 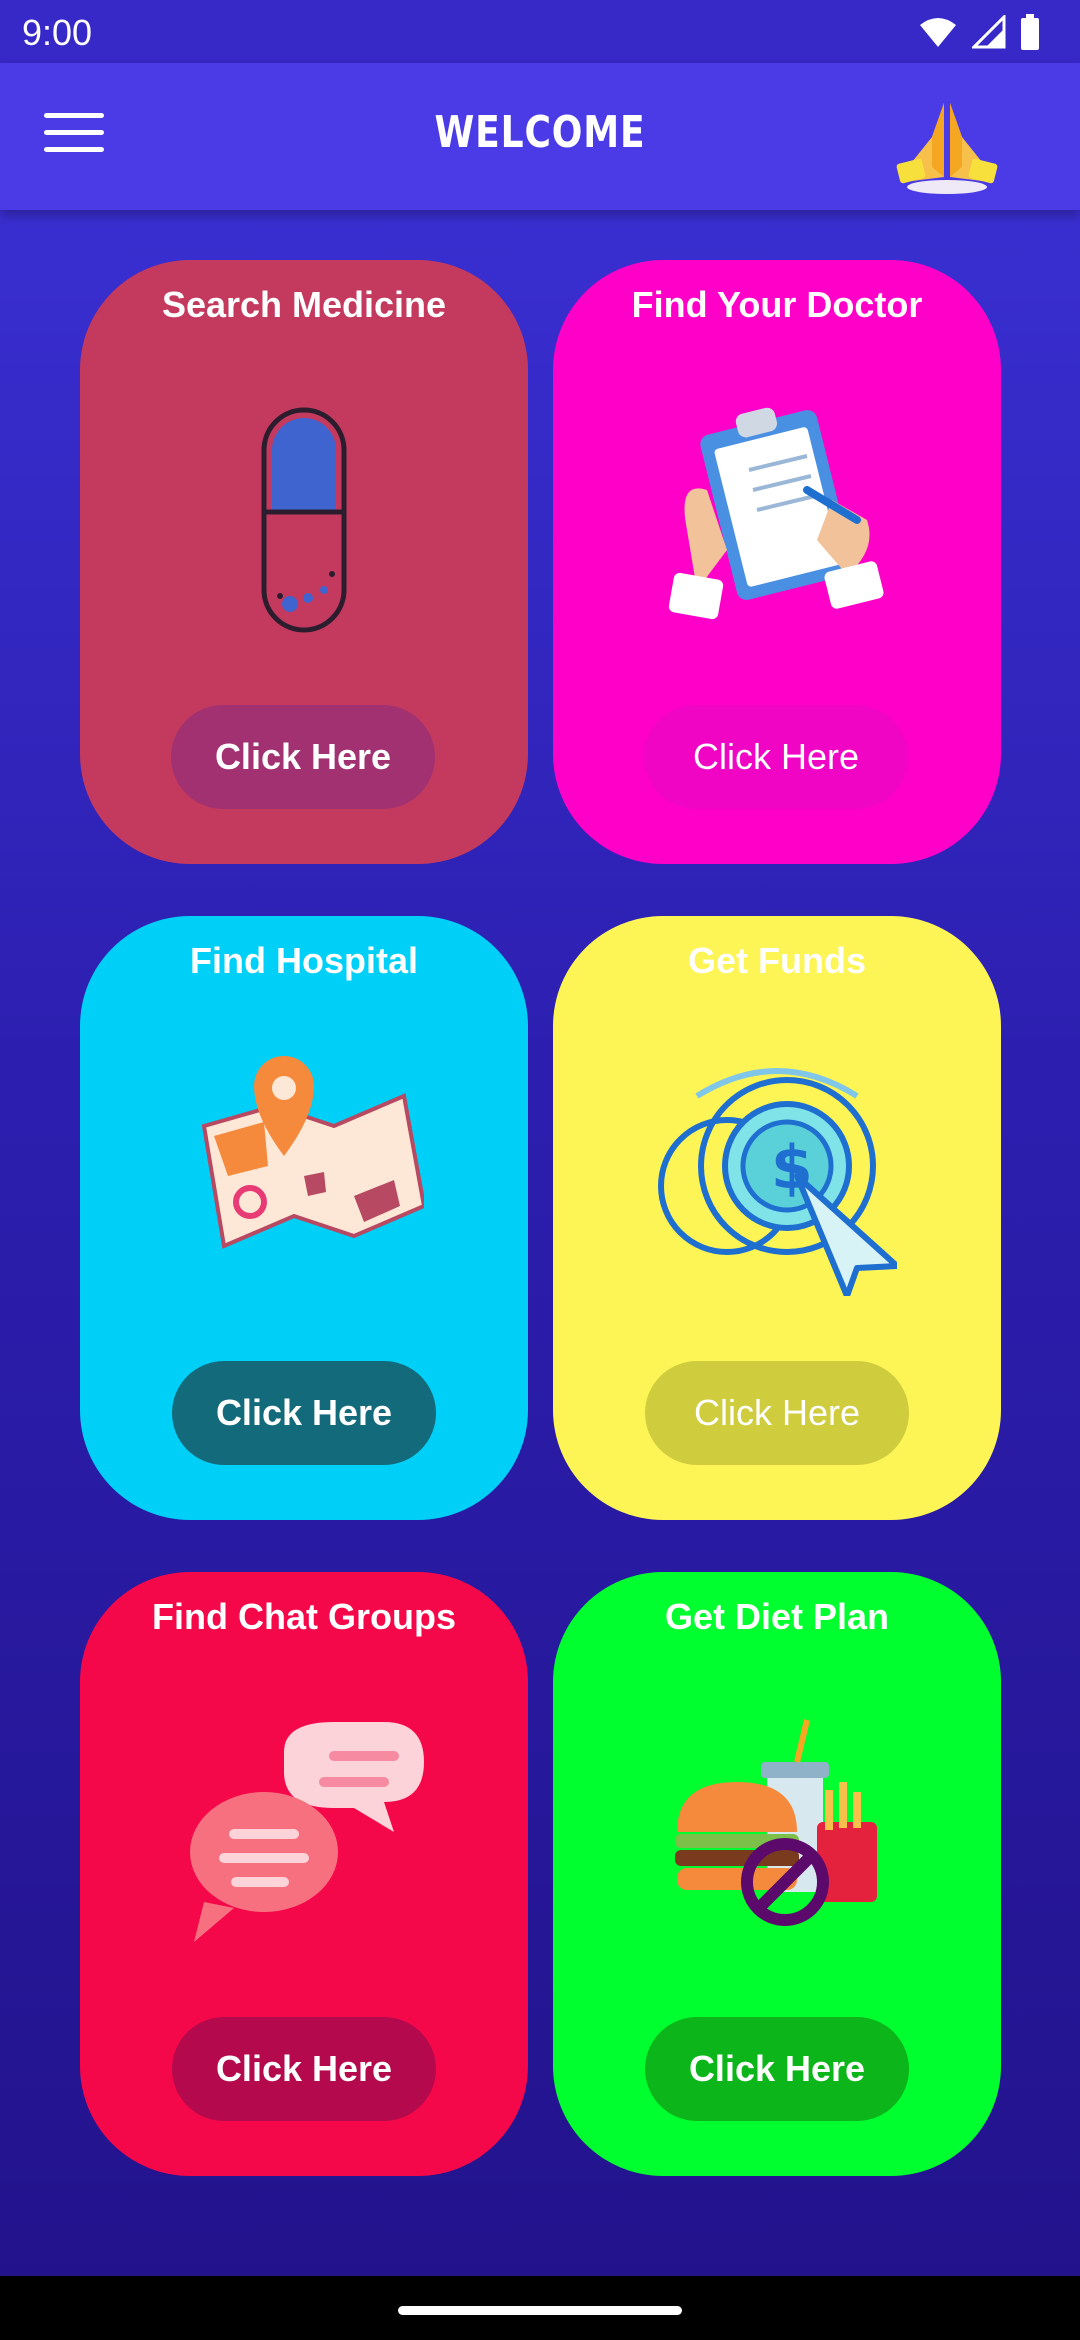 I want to click on clipboard-prescription-icon, so click(x=776, y=513).